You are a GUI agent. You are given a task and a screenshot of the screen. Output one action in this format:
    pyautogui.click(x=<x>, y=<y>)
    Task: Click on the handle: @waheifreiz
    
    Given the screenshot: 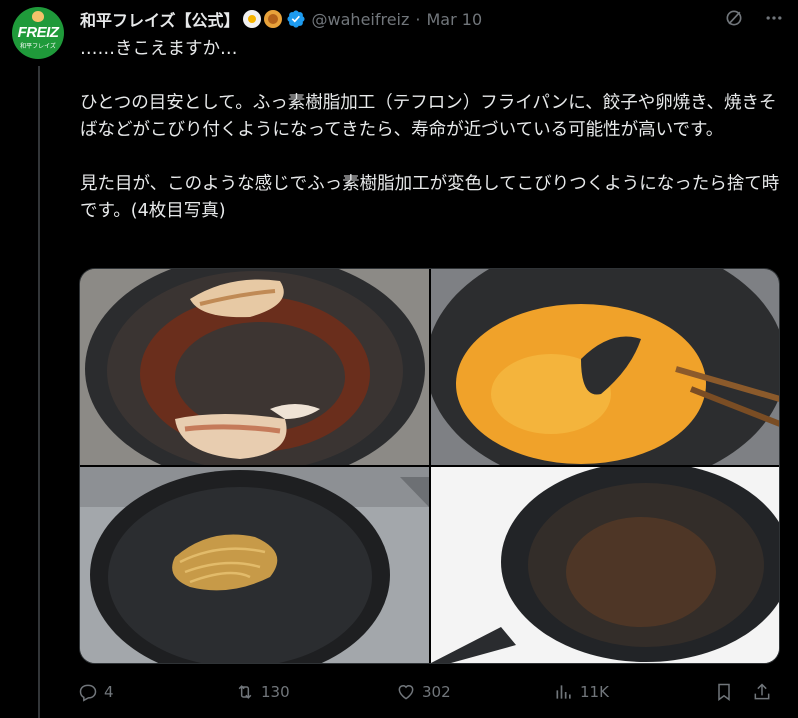 What is the action you would take?
    pyautogui.click(x=361, y=19)
    